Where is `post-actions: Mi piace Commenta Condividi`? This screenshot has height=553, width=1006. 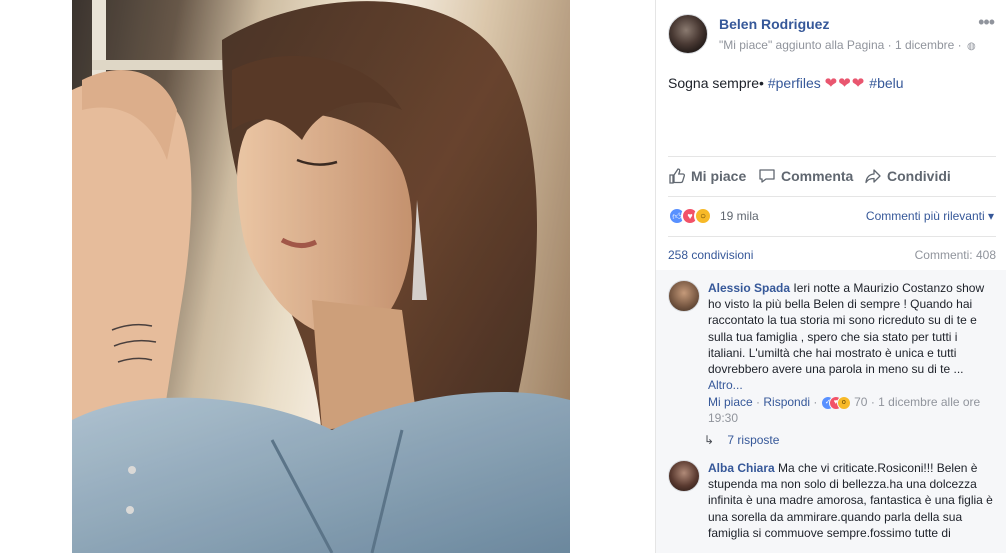 post-actions: Mi piace Commenta Condividi is located at coordinates (832, 176).